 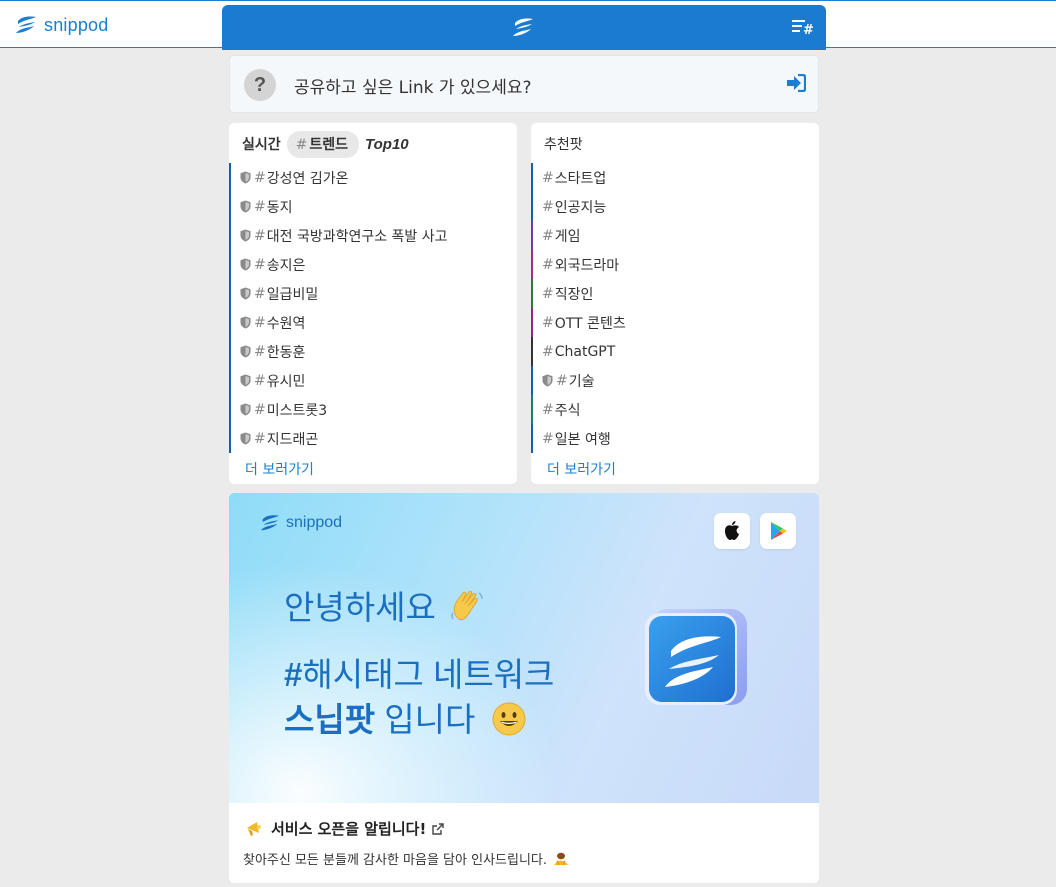 What do you see at coordinates (574, 294) in the screenshot?
I see `recommended-item-label: 직장인` at bounding box center [574, 294].